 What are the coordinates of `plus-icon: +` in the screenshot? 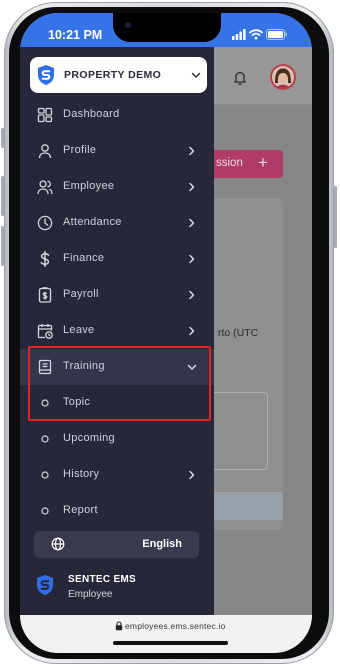 It's located at (263, 162).